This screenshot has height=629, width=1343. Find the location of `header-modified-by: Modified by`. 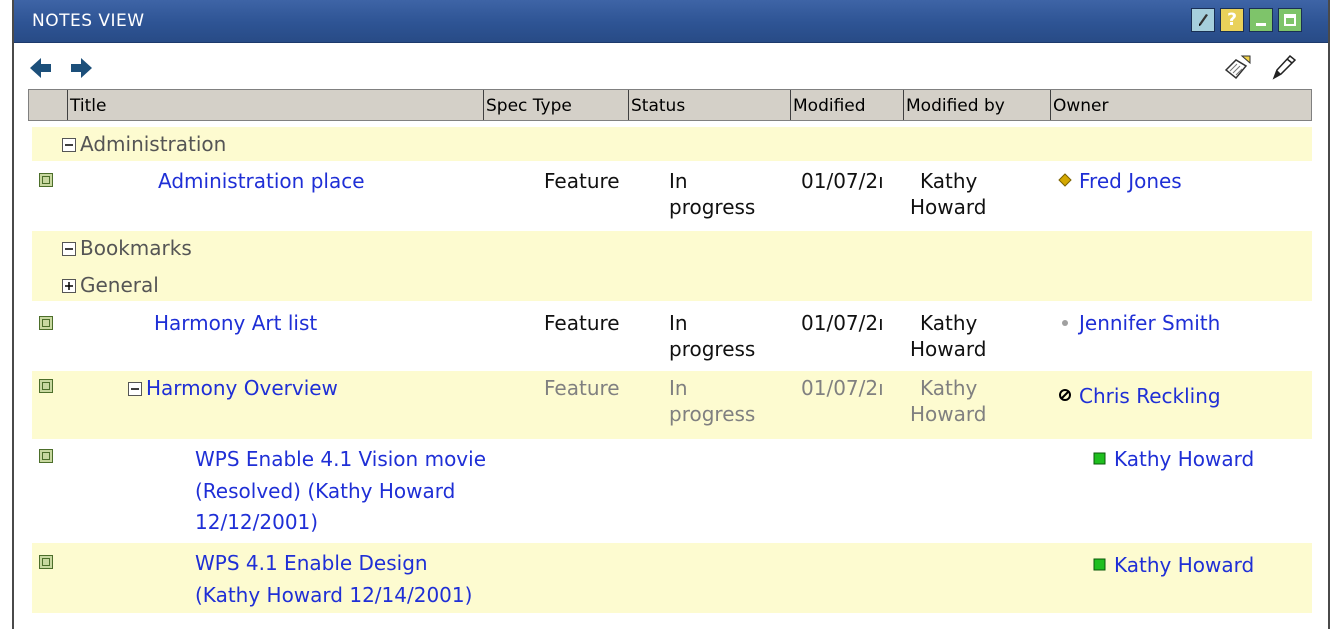

header-modified-by: Modified by is located at coordinates (976, 105).